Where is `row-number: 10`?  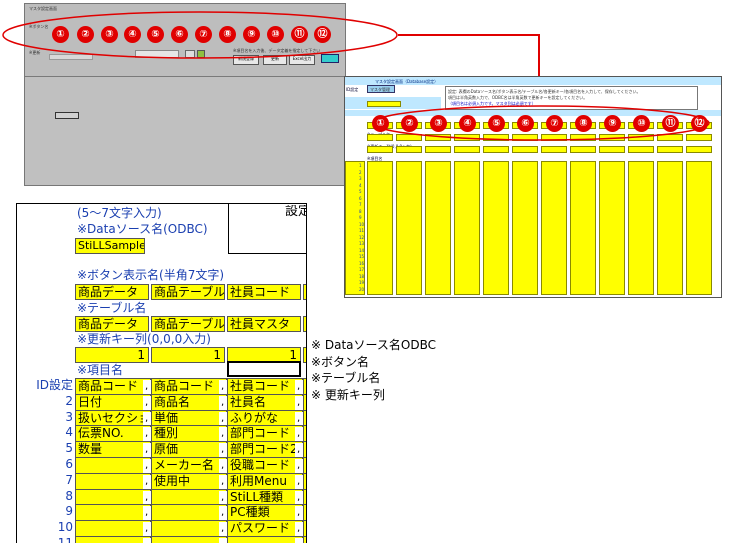 row-number: 10 is located at coordinates (65, 527).